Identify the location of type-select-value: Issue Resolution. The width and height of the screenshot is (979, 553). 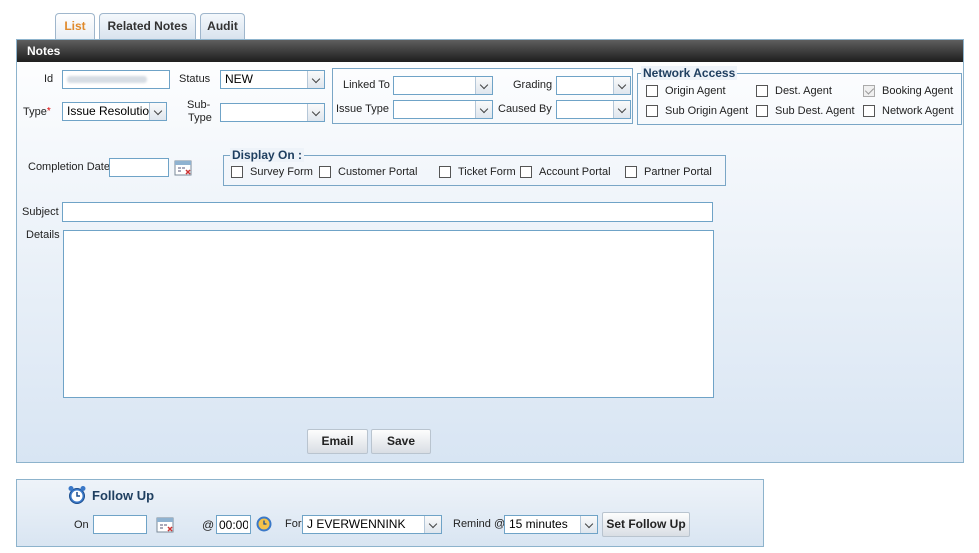
(111, 111).